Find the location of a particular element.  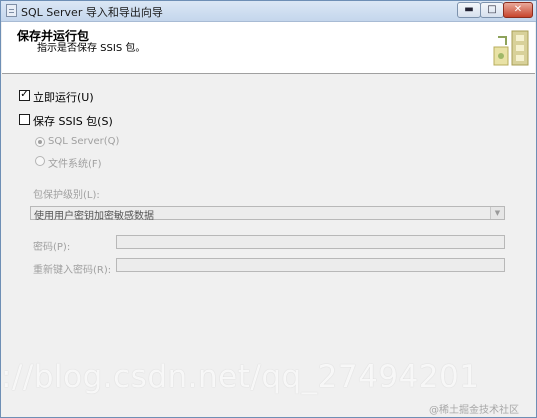

save-package-label: 保存 SSIS 包(S) is located at coordinates (73, 121).